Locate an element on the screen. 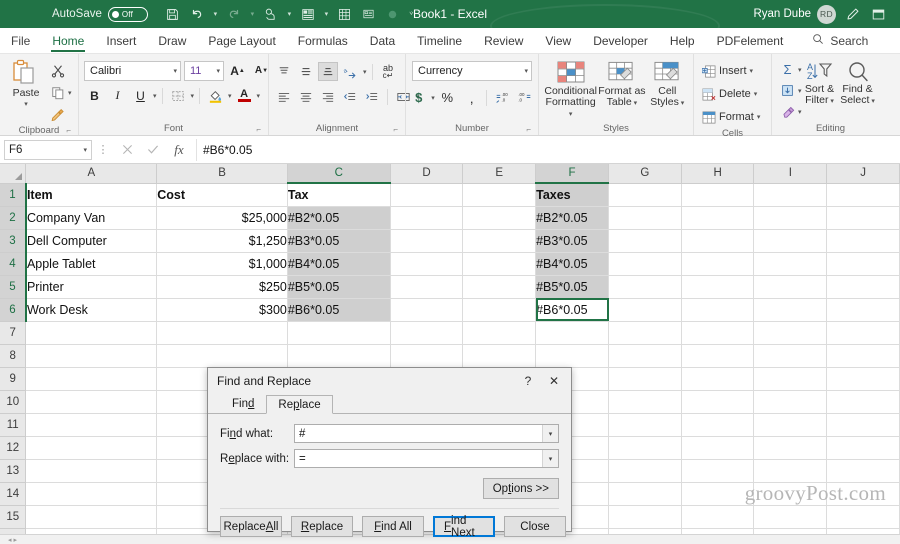 The height and width of the screenshot is (544, 900). cell-A9 is located at coordinates (91, 379).